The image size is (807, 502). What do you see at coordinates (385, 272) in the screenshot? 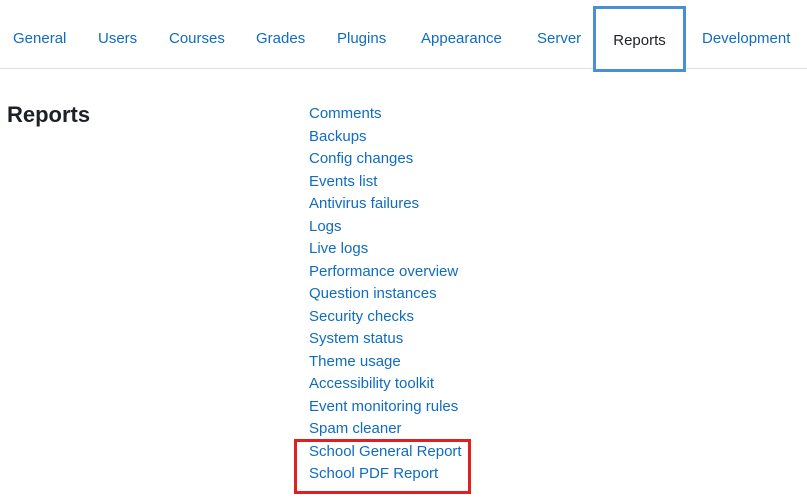
I see `report-link-performance-overview: Performance overview` at bounding box center [385, 272].